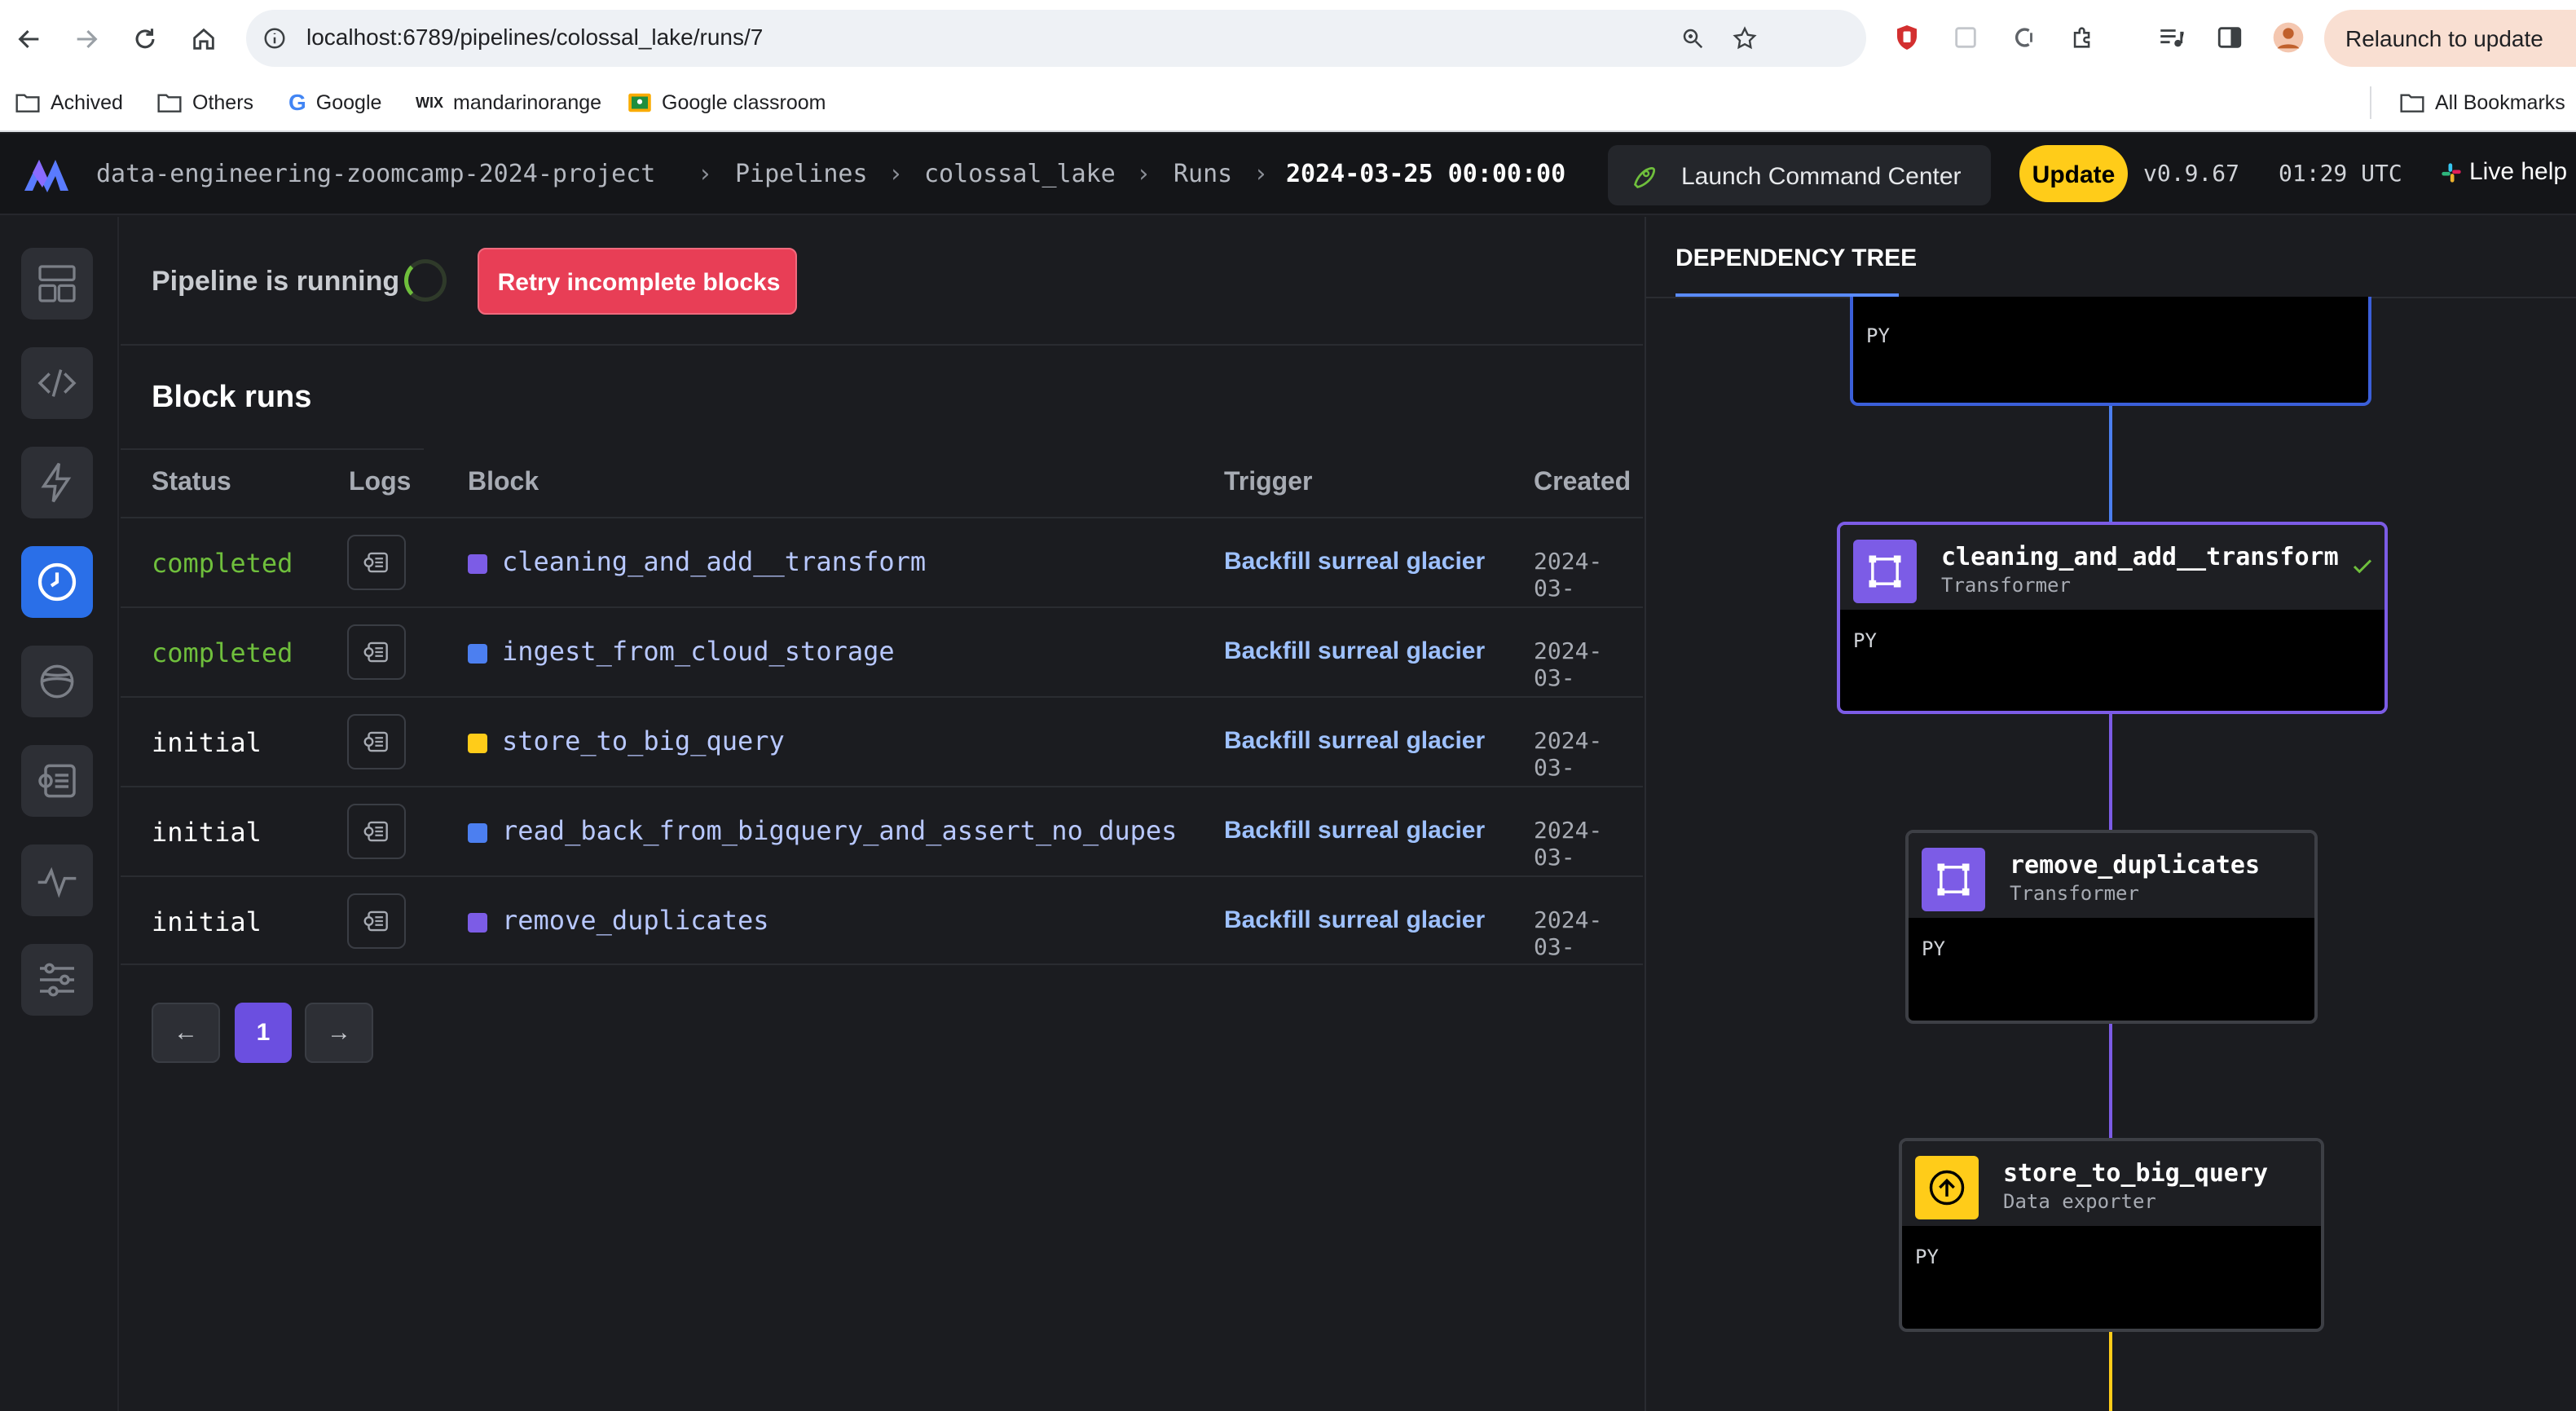  Describe the element at coordinates (276, 281) in the screenshot. I see `pipeline-status-text: Pipeline is running` at that location.